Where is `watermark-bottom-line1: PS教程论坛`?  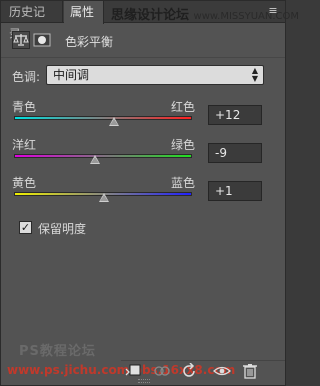
watermark-bottom-line1: PS教程论坛 is located at coordinates (57, 351).